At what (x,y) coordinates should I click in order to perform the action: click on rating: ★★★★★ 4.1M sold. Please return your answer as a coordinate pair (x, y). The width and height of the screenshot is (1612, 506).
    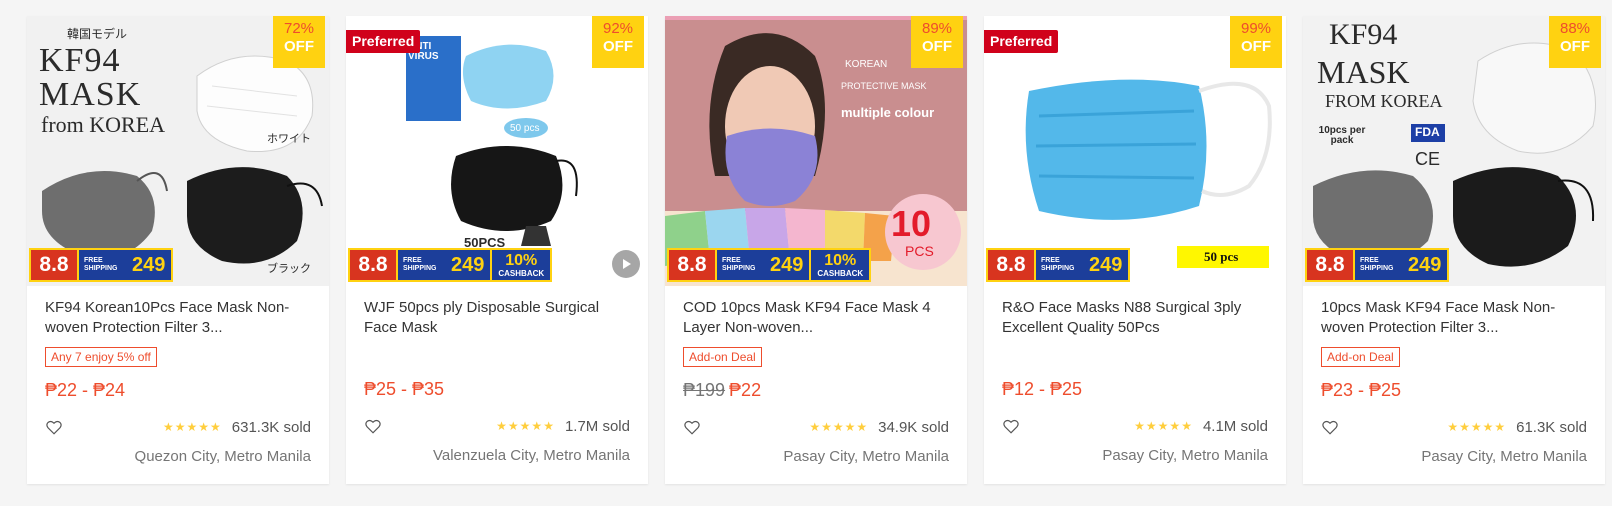
    Looking at the image, I should click on (1201, 426).